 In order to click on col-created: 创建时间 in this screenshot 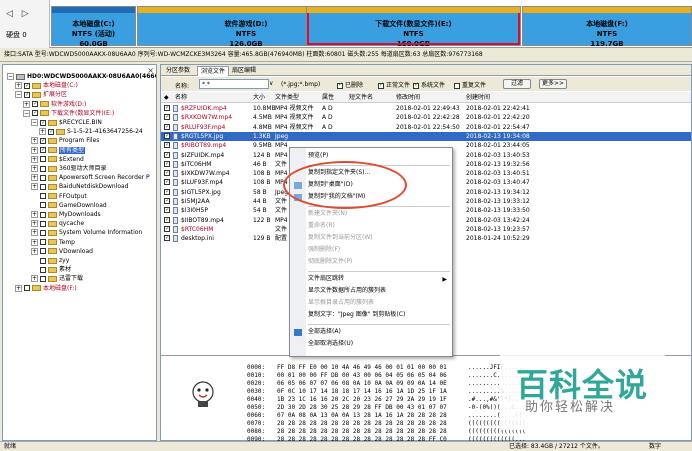, I will do `click(478, 97)`.